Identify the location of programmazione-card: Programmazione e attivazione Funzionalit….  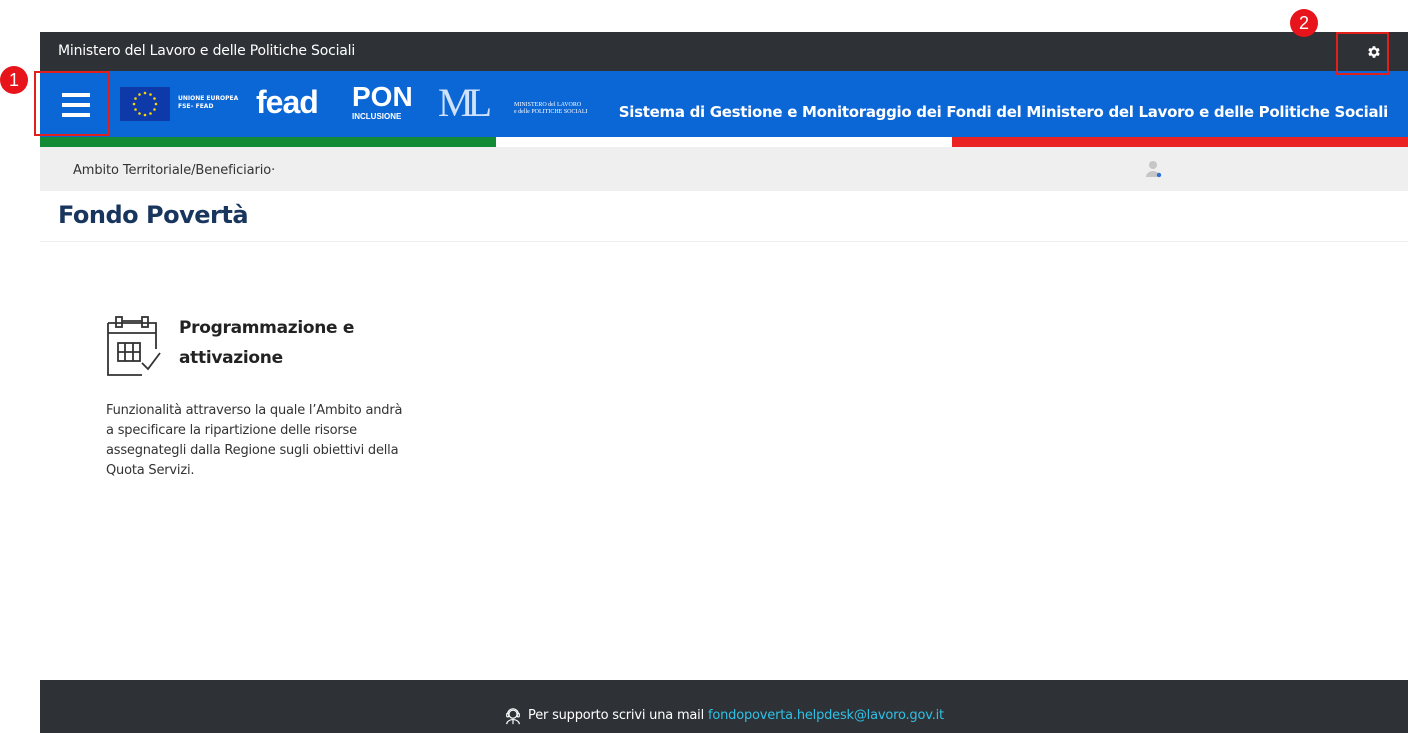
(286, 408).